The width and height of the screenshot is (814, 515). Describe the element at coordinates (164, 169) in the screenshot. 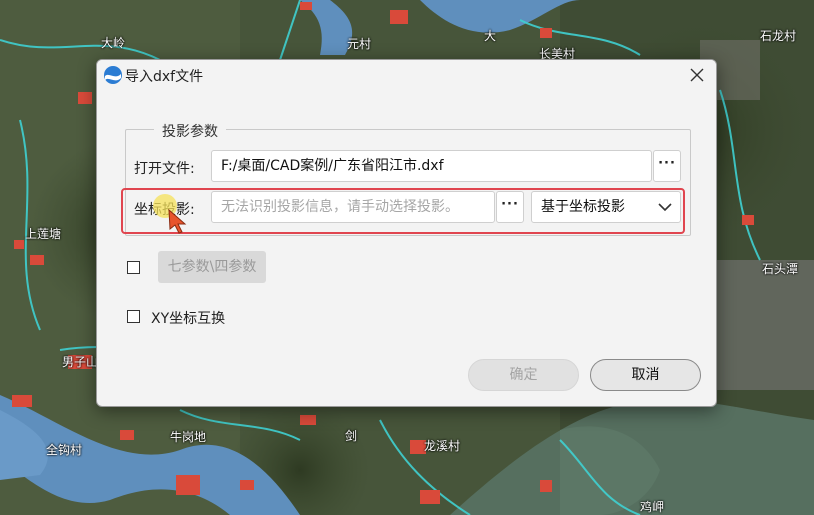

I see `open-file-label: 打开文件:` at that location.